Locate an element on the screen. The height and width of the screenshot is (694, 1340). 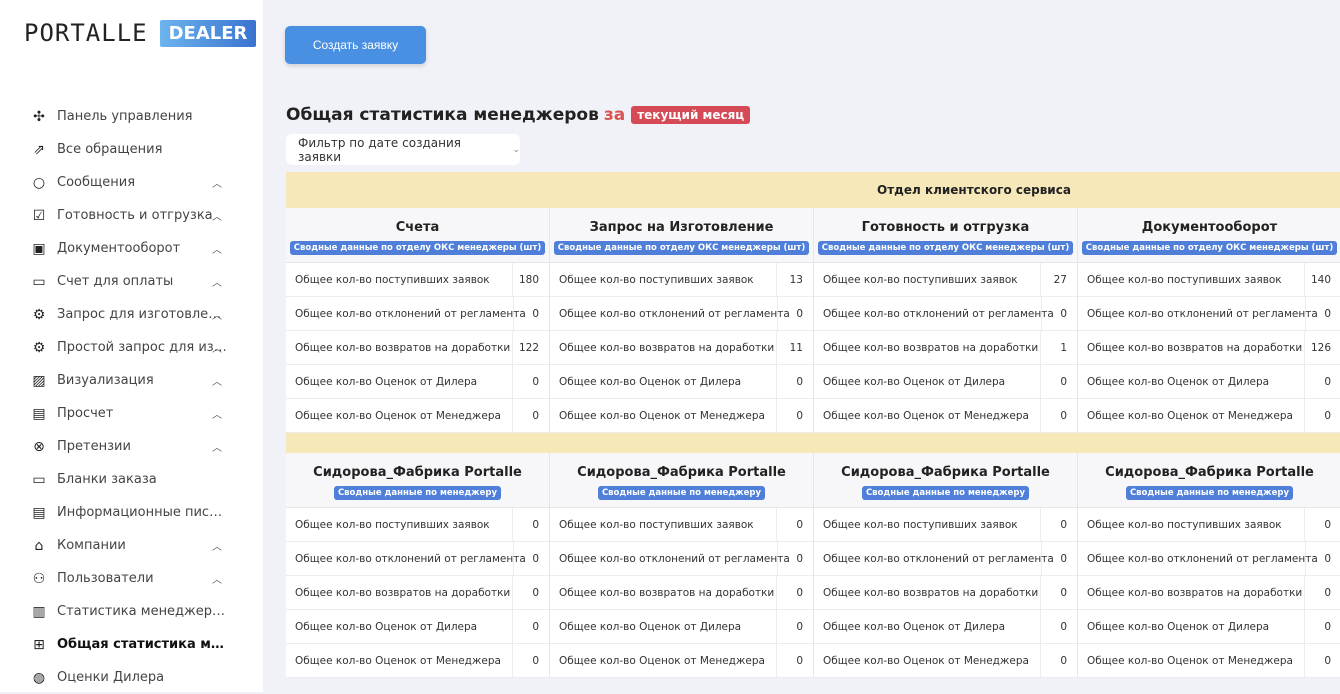
bar-chart-icon: ▥ is located at coordinates (39, 611).